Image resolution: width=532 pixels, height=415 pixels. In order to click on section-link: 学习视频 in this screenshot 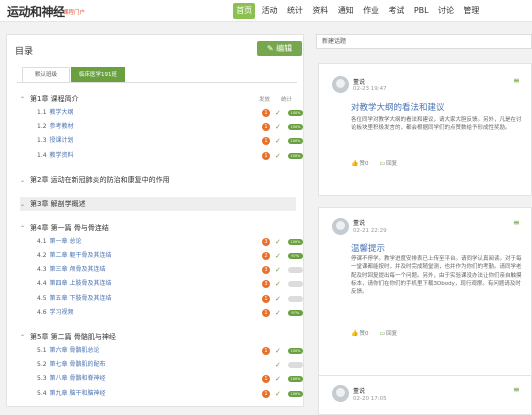, I will do `click(62, 312)`.